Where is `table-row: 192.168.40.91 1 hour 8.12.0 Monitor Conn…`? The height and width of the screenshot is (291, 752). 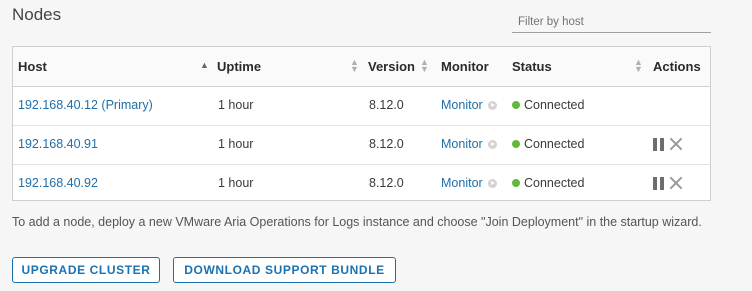 table-row: 192.168.40.91 1 hour 8.12.0 Monitor Conn… is located at coordinates (361, 145).